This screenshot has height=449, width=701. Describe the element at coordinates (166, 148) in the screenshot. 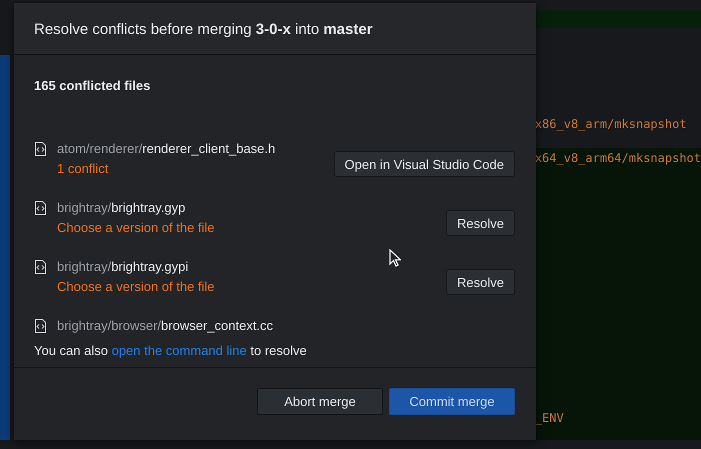

I see `file-path: atom/renderer/renderer_client_base.h` at that location.